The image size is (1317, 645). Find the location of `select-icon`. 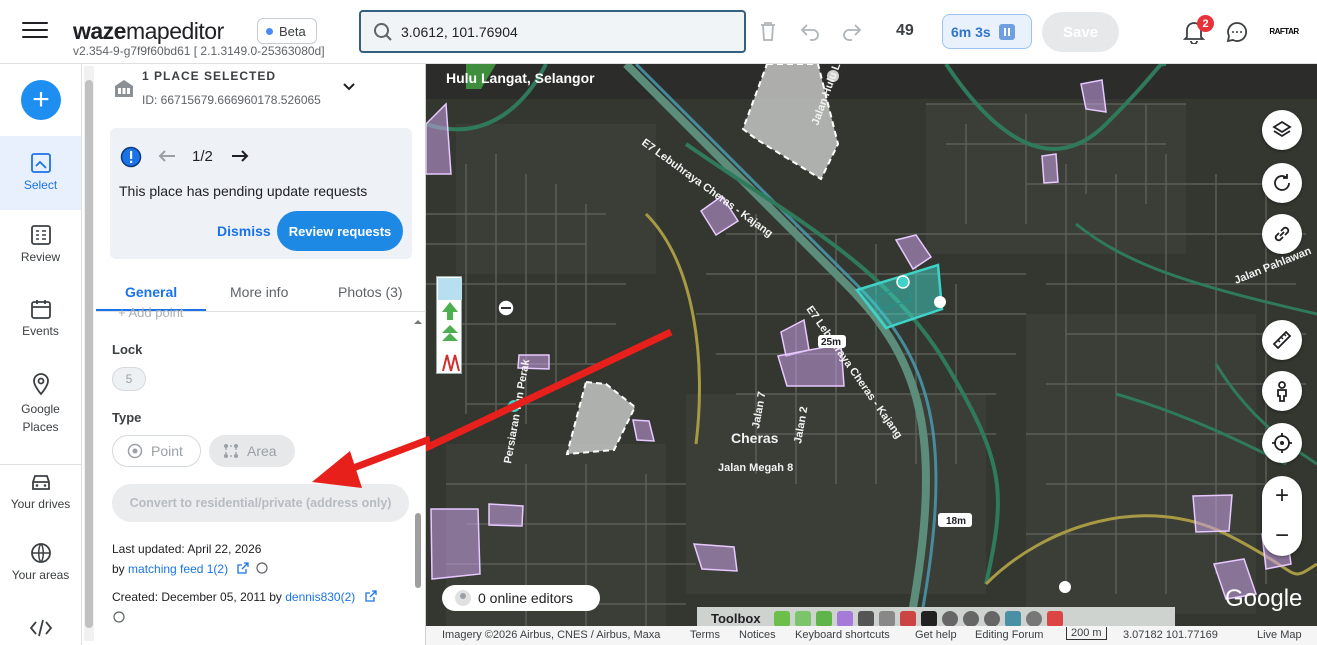

select-icon is located at coordinates (40, 163).